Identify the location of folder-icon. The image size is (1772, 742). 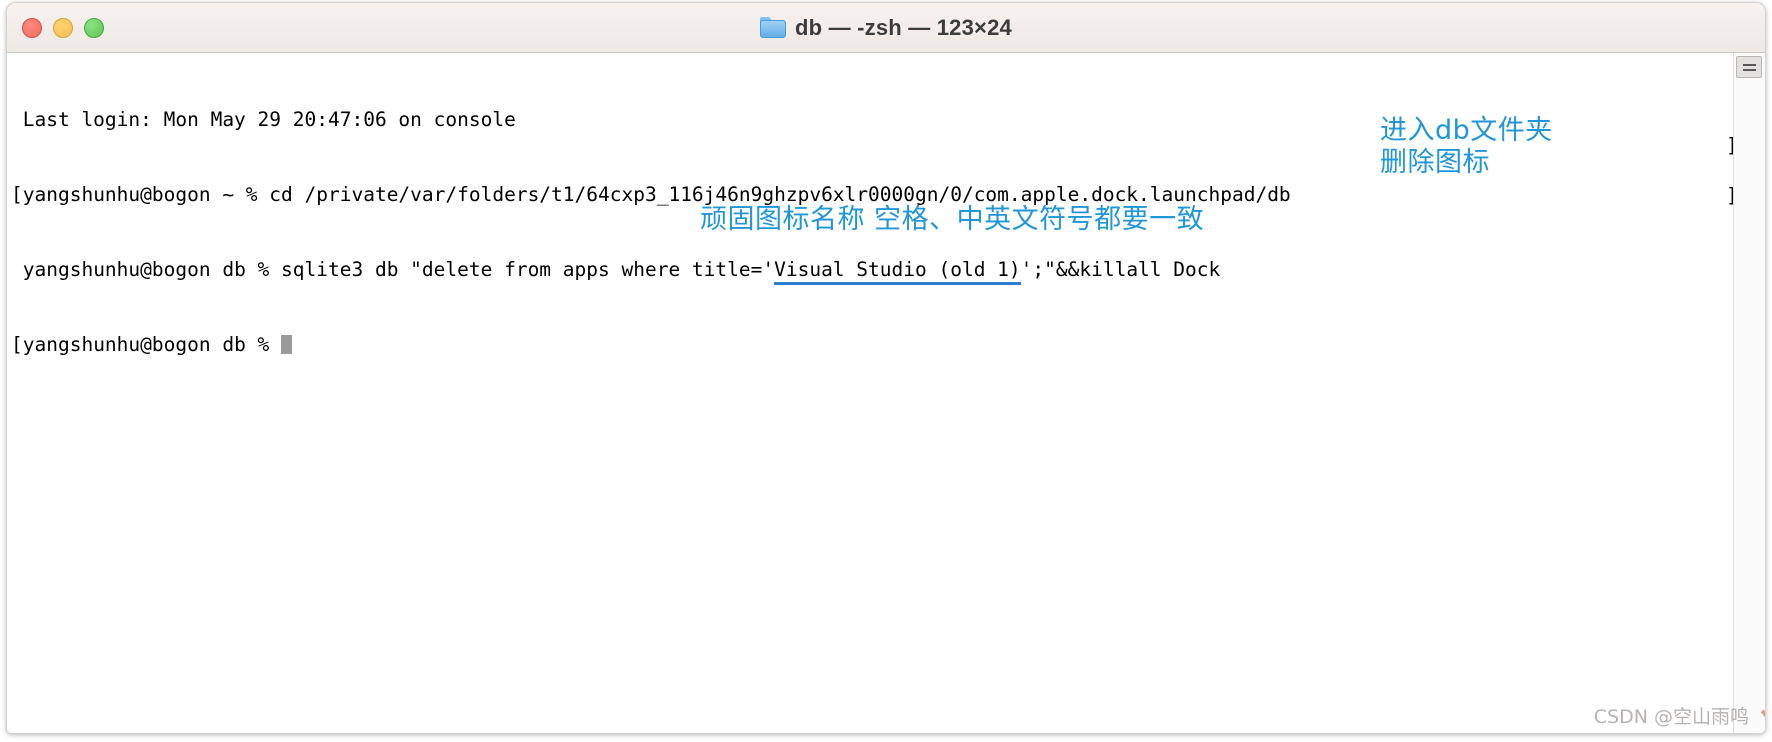
(773, 27).